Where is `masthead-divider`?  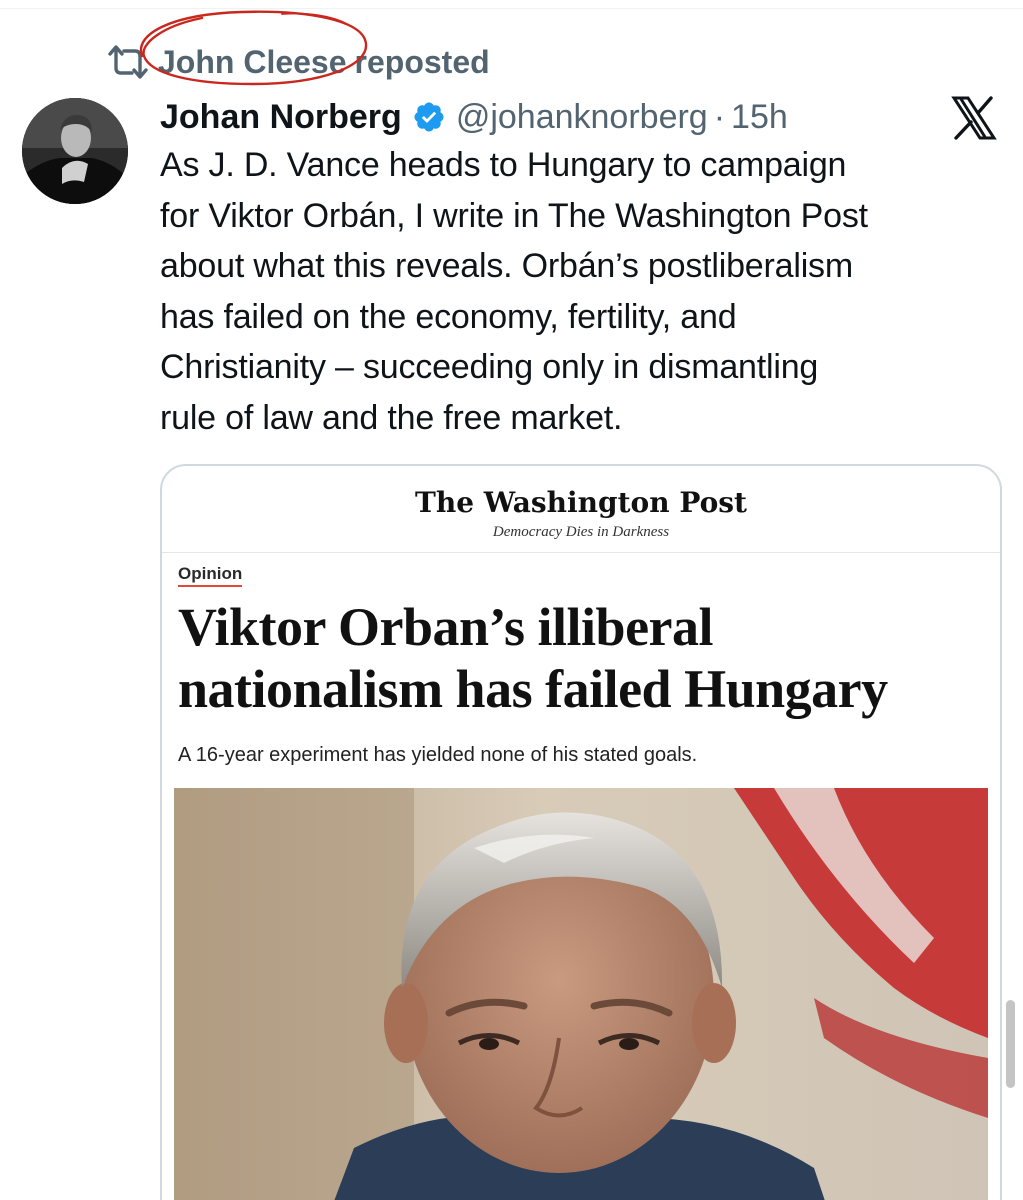
masthead-divider is located at coordinates (581, 552).